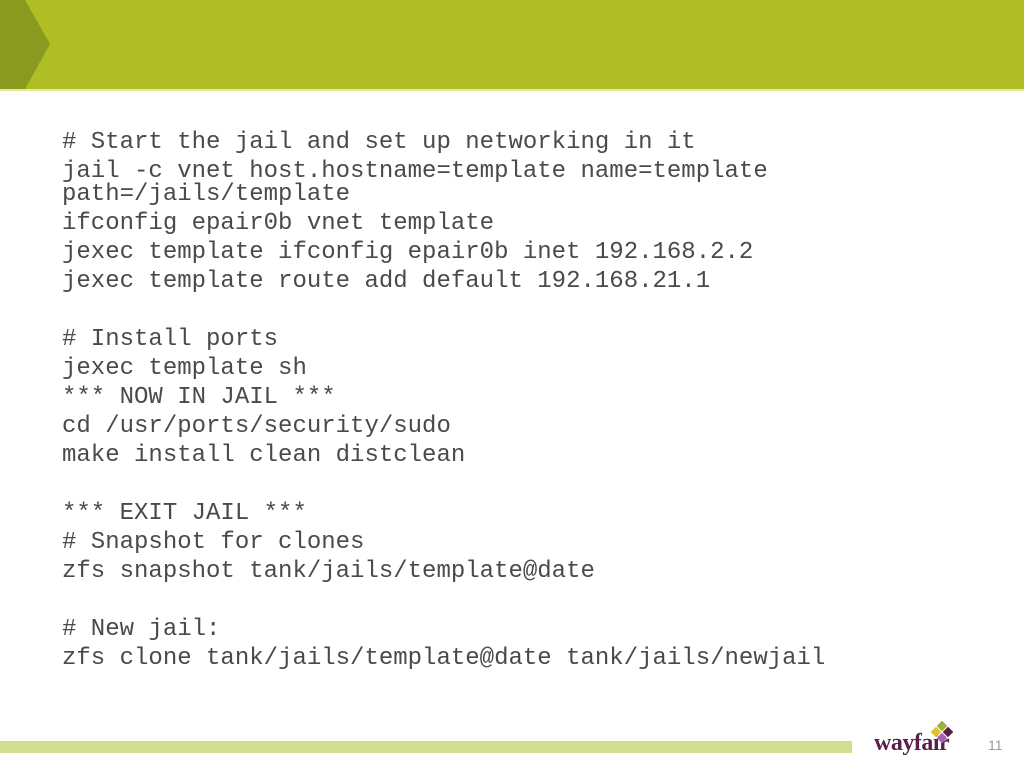  I want to click on code-line: make install clean distclean, so click(264, 455).